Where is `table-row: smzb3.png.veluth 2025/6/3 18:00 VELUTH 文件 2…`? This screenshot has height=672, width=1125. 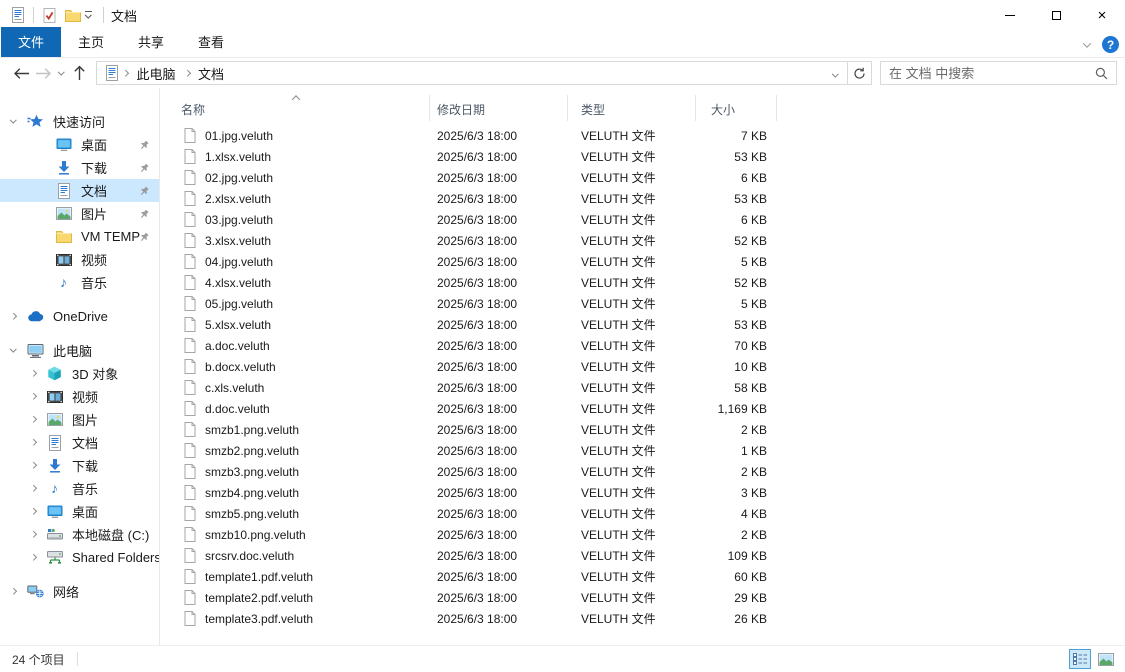 table-row: smzb3.png.veluth 2025/6/3 18:00 VELUTH 文件 2… is located at coordinates (642, 471).